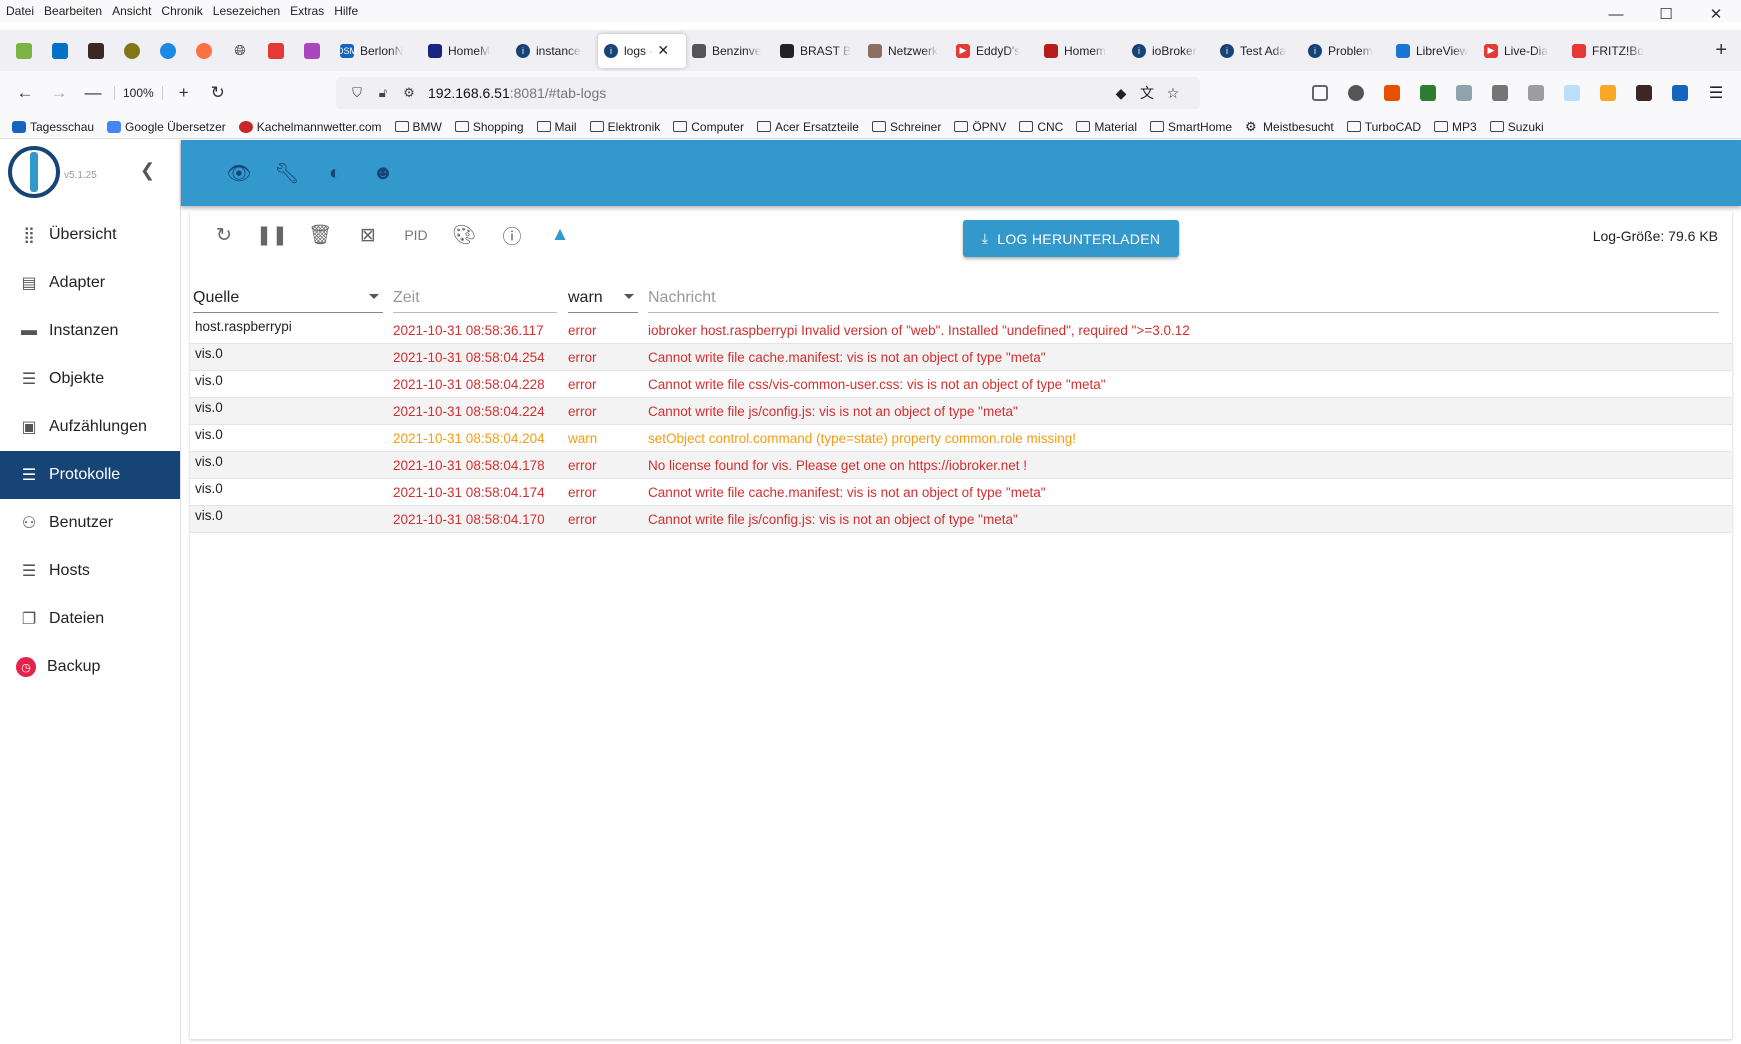 This screenshot has width=1741, height=1044. Describe the element at coordinates (1071, 238) in the screenshot. I see `download-log-button: ⤓ LOG HERUNTERLADEN` at that location.